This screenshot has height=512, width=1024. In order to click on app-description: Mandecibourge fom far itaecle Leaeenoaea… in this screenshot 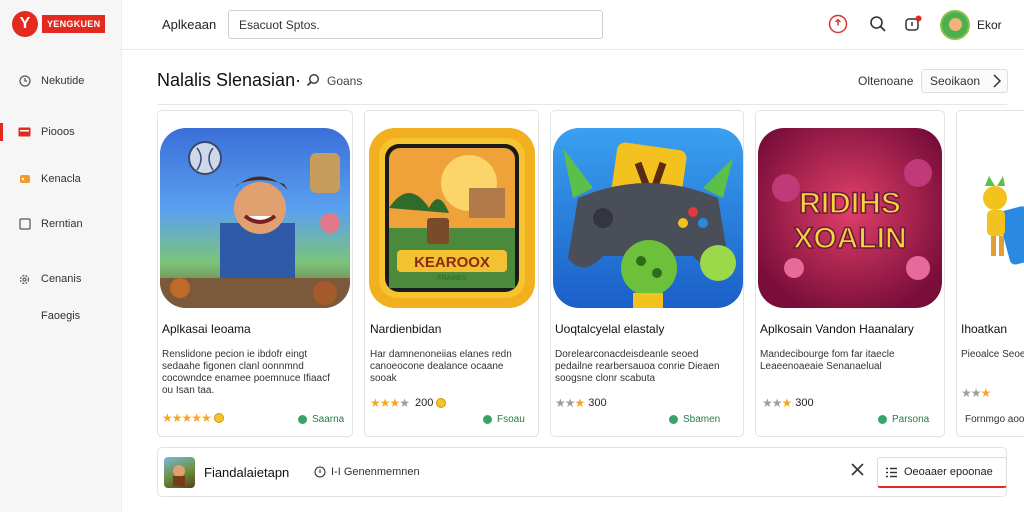, I will do `click(827, 360)`.